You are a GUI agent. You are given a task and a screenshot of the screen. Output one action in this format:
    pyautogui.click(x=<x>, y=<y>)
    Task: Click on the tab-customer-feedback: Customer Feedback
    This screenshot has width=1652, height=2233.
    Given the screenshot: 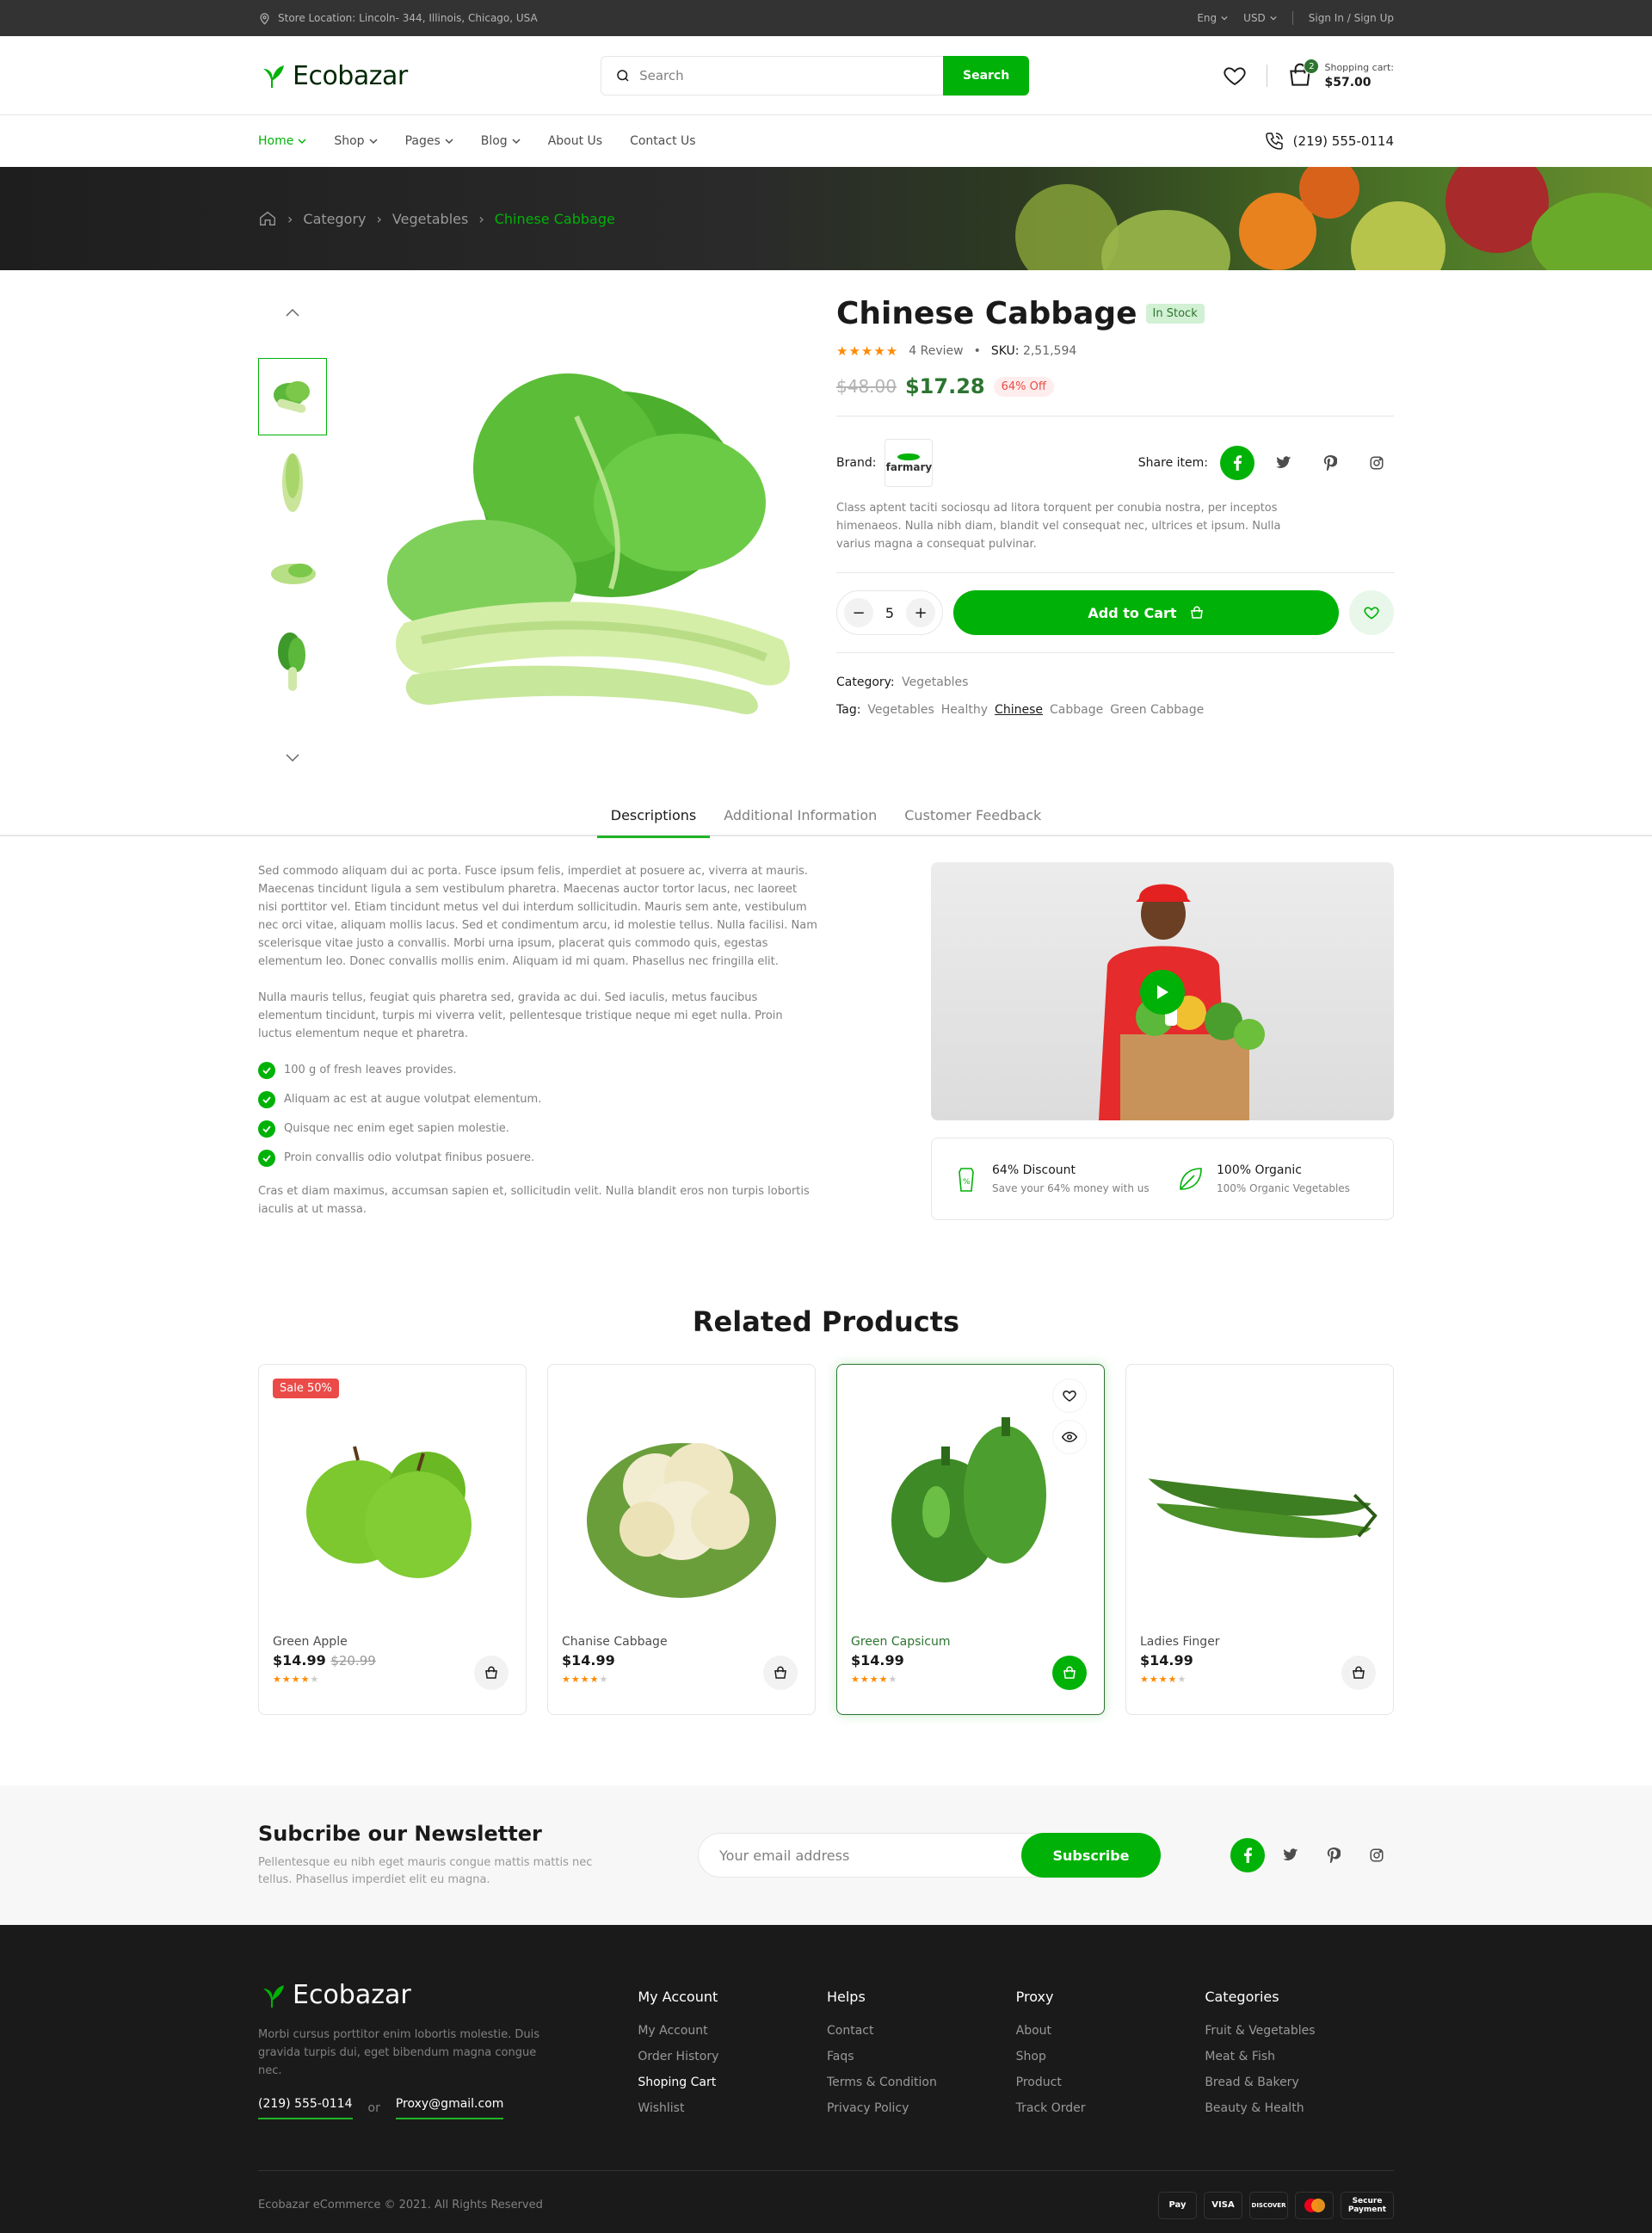 What is the action you would take?
    pyautogui.click(x=973, y=815)
    